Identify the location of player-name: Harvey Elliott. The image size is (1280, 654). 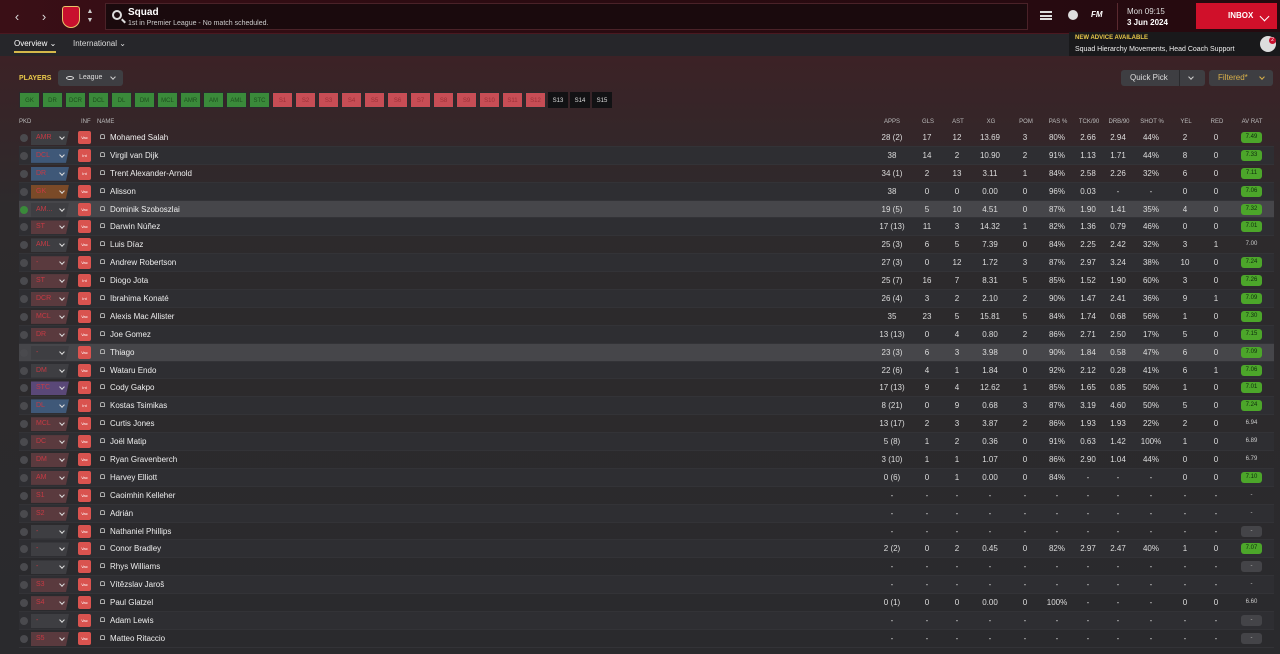
(133, 477).